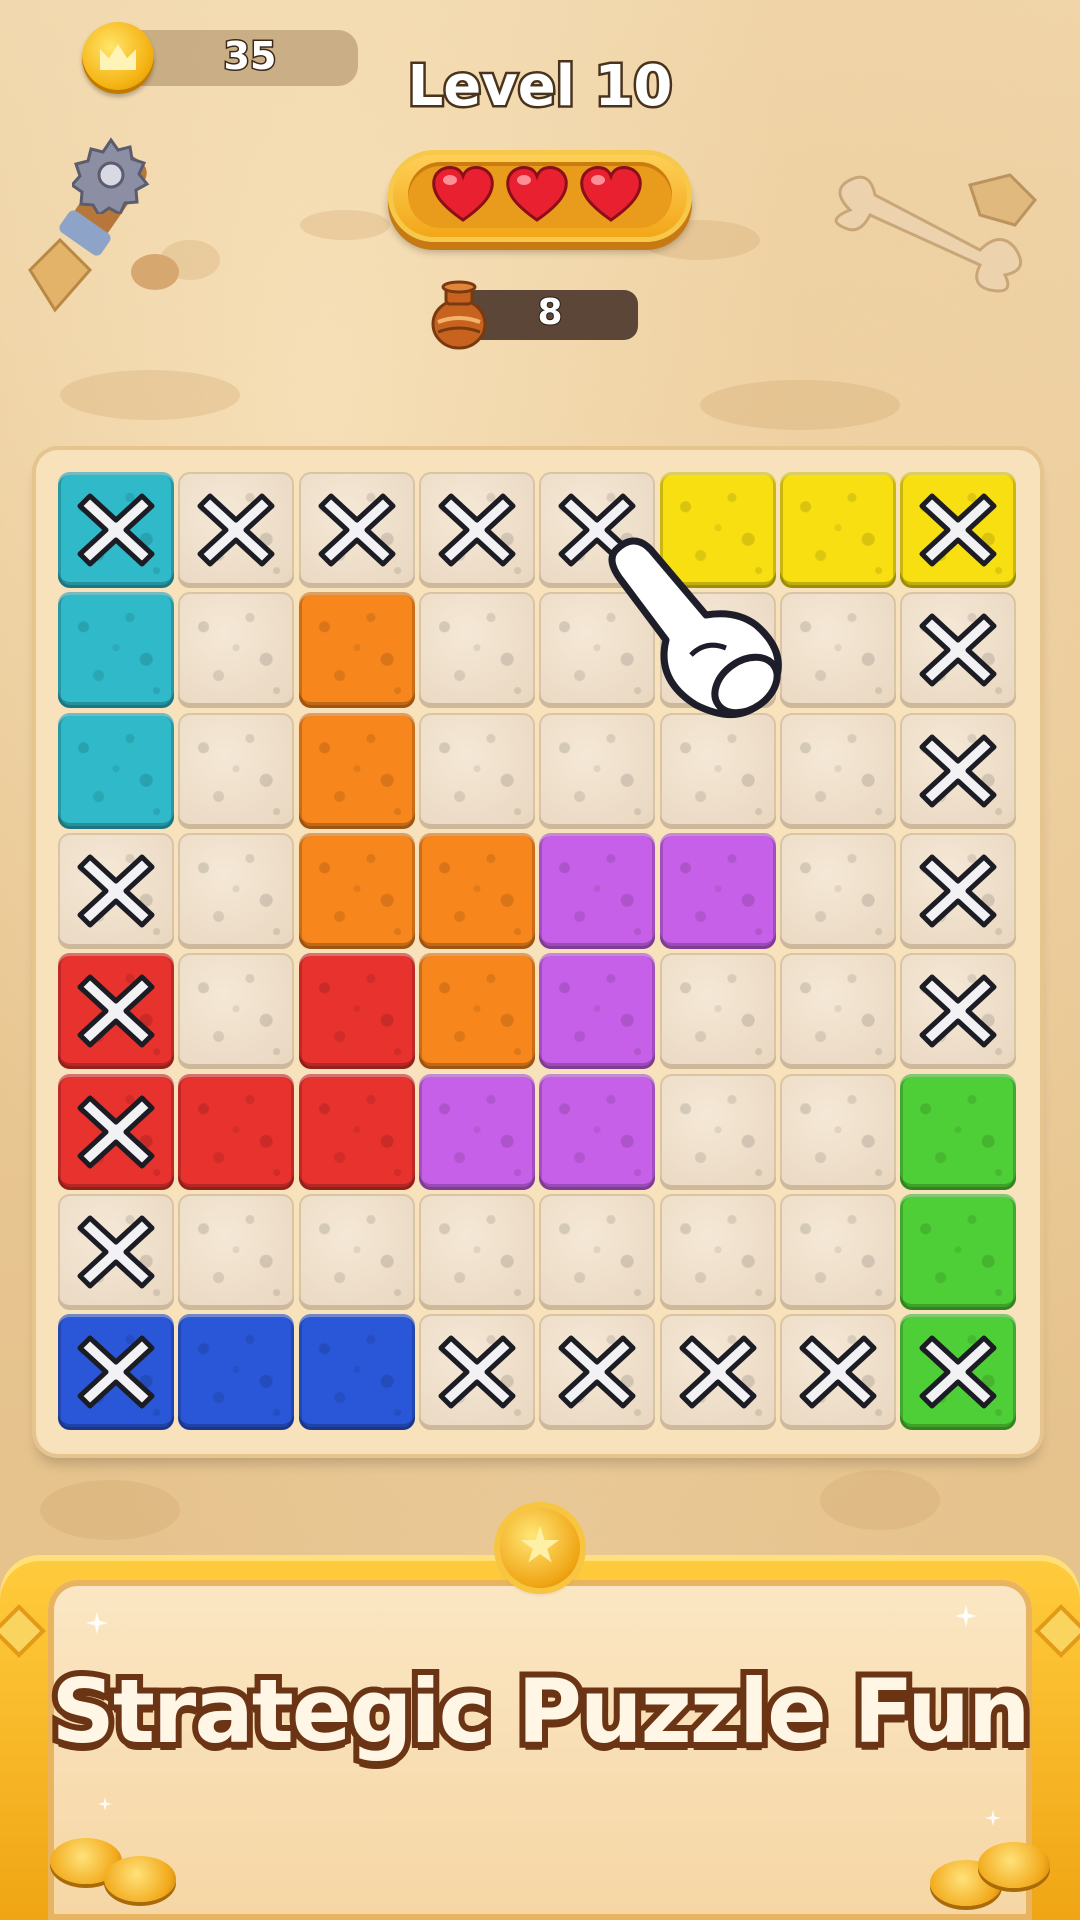 The height and width of the screenshot is (1920, 1080). I want to click on pot-count: 8, so click(549, 312).